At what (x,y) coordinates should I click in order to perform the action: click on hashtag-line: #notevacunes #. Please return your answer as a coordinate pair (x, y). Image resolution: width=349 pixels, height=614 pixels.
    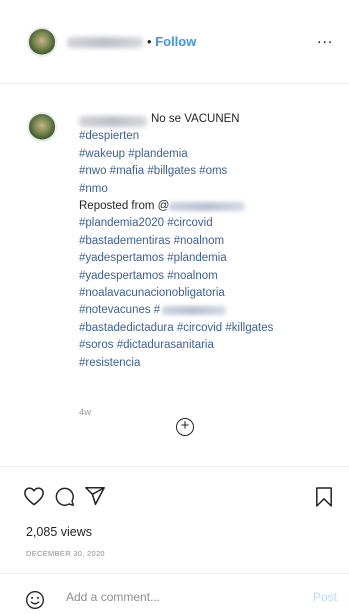
    Looking at the image, I should click on (210, 310).